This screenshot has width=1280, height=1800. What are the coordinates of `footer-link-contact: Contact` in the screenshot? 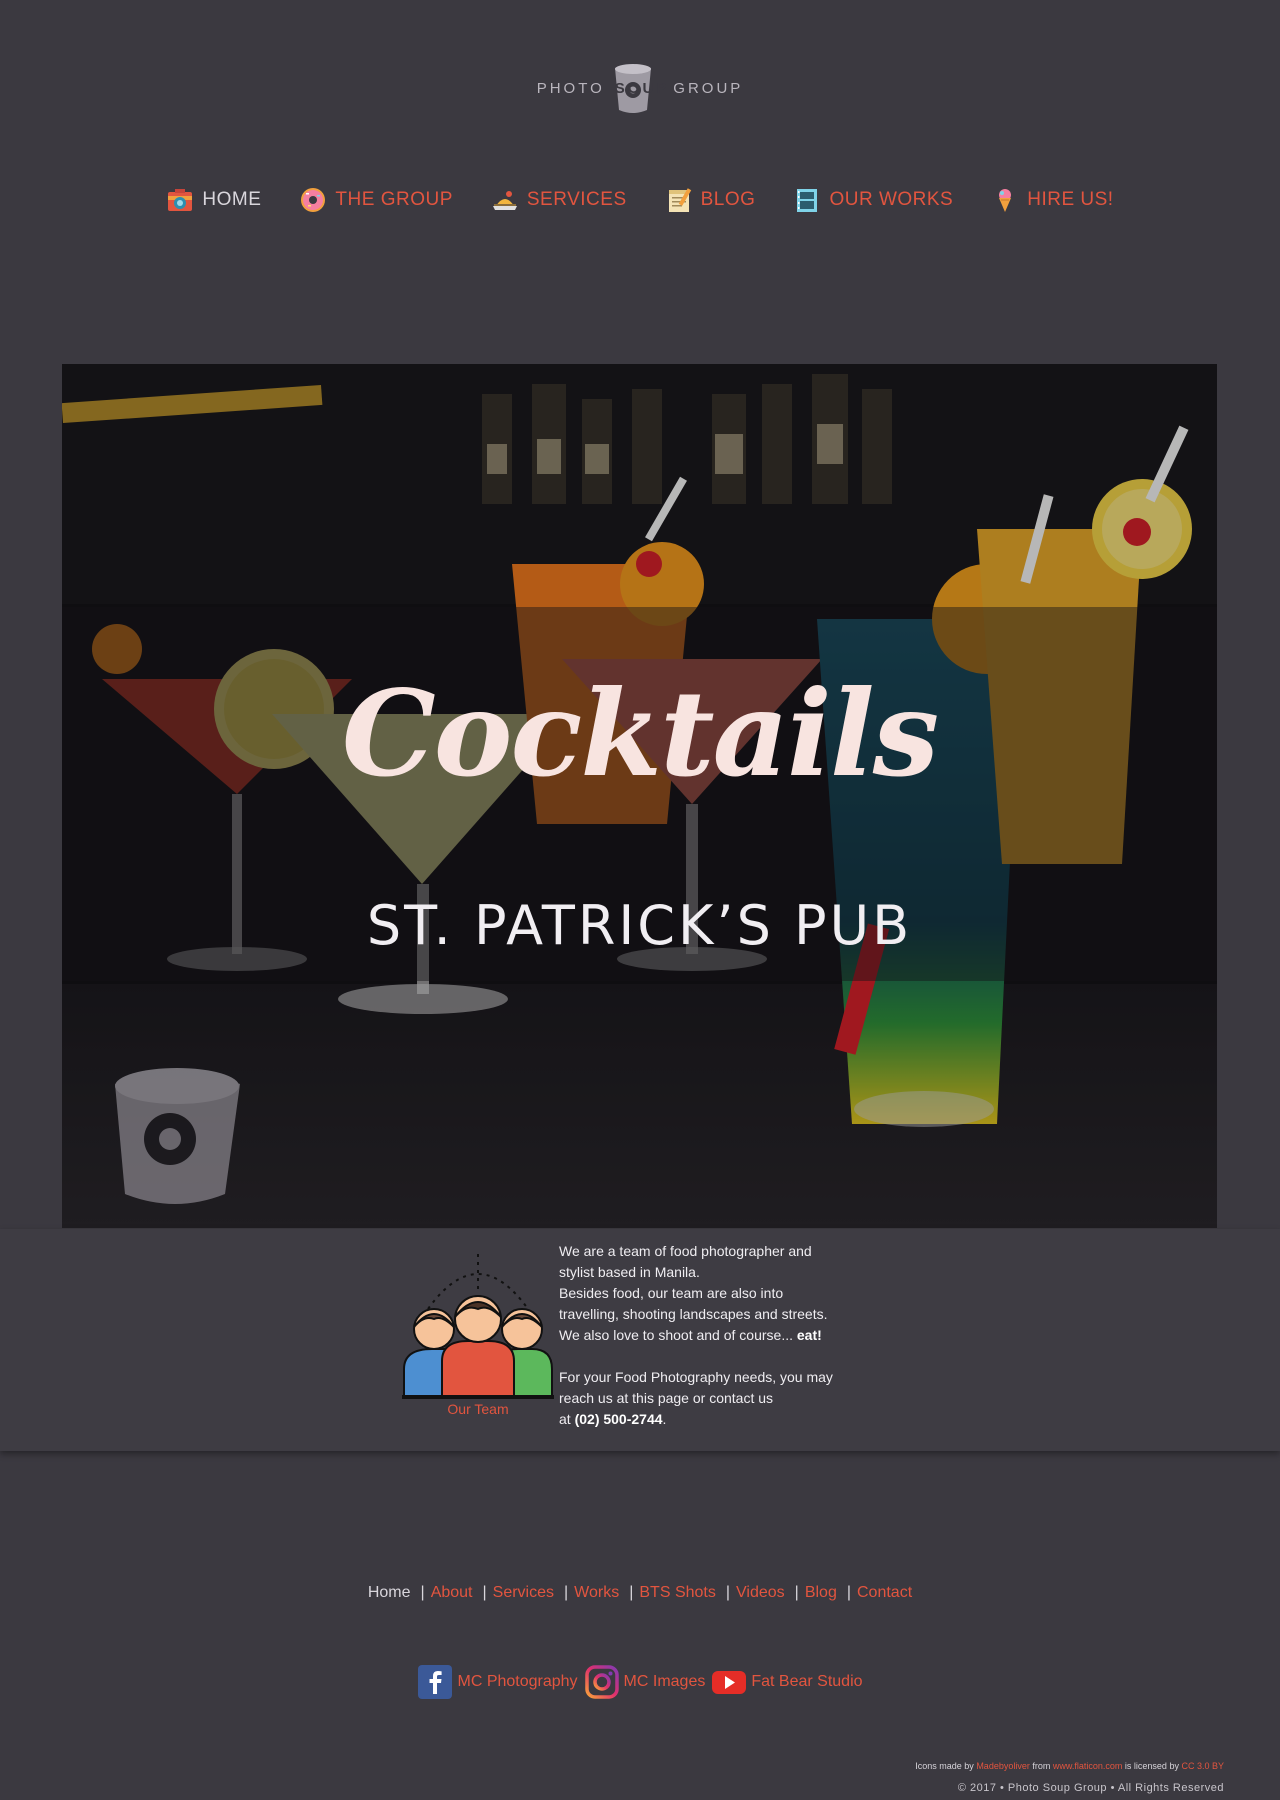 It's located at (884, 1593).